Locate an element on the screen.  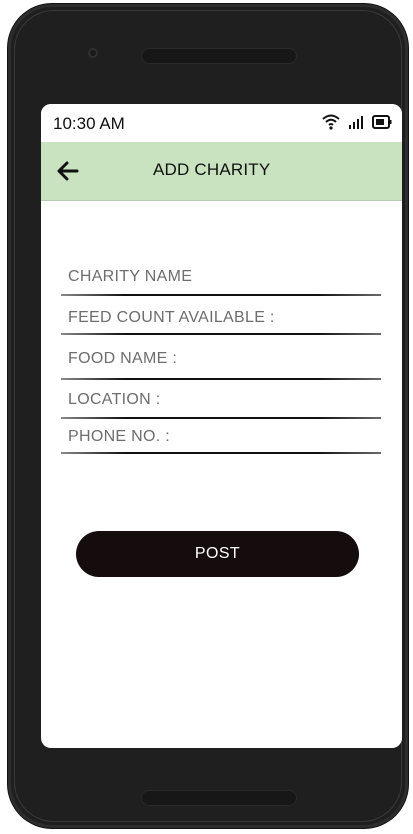
app-bar: ADD CHARITY is located at coordinates (221, 171).